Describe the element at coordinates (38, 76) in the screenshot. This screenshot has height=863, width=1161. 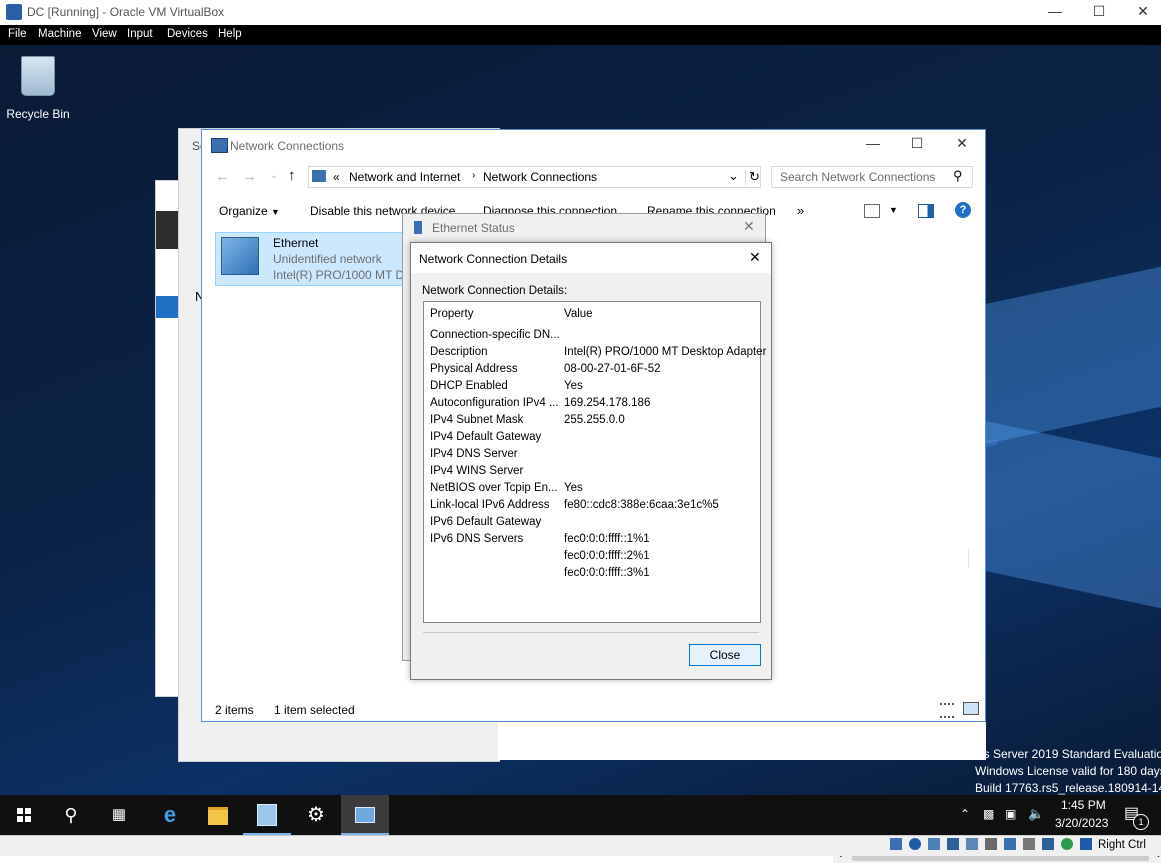
I see `recycle-bin-icon` at that location.